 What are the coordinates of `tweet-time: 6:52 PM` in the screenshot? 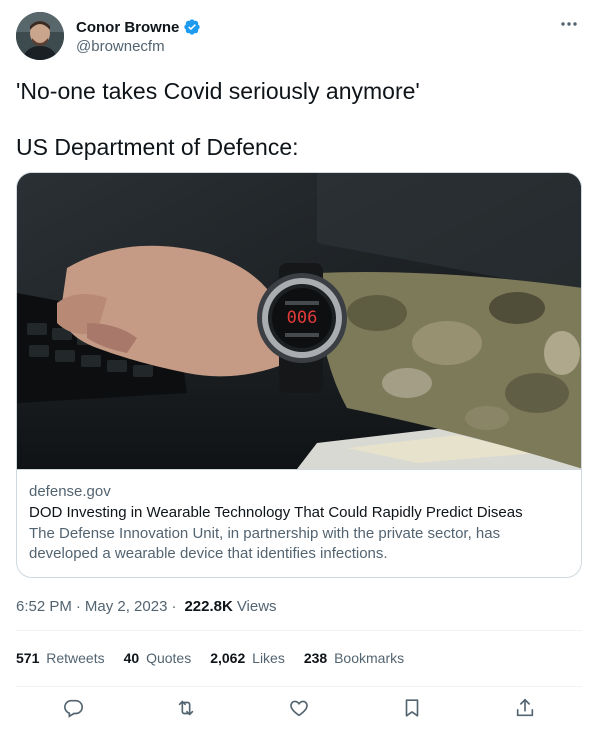 It's located at (44, 606).